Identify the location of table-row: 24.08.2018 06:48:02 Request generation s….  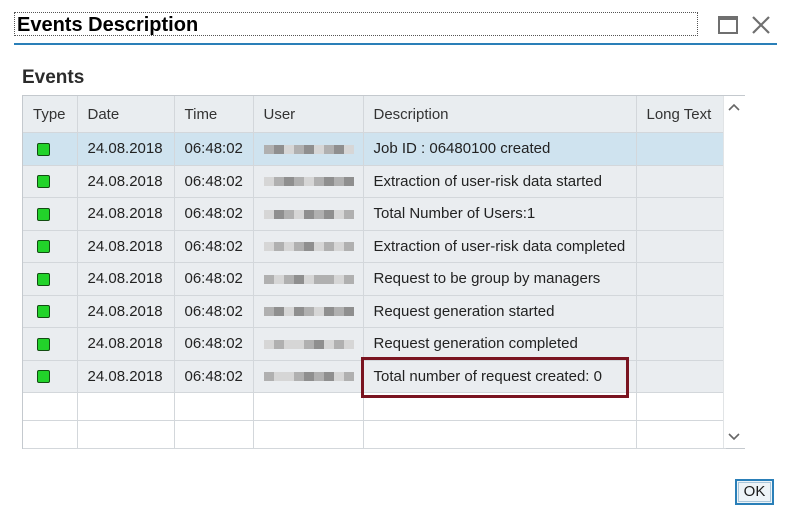
(374, 311).